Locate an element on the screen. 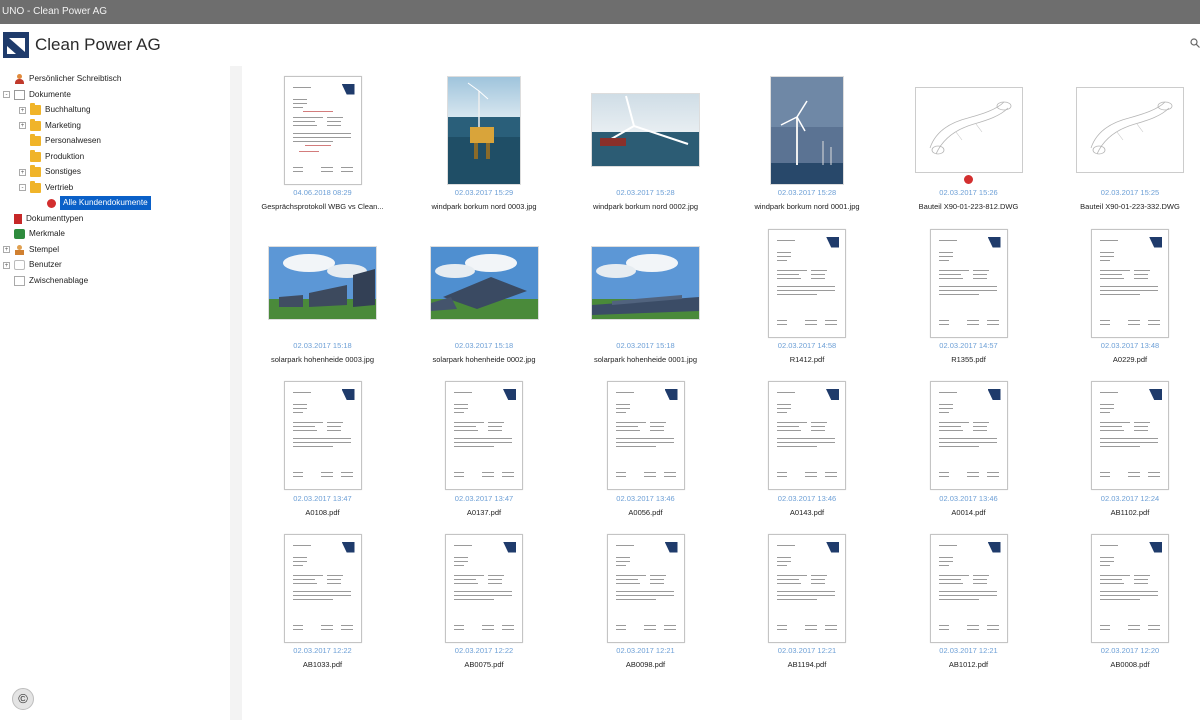 The width and height of the screenshot is (1200, 720). document-tile: 02.03.2017 12:21 AB1194.pdf is located at coordinates (807, 604).